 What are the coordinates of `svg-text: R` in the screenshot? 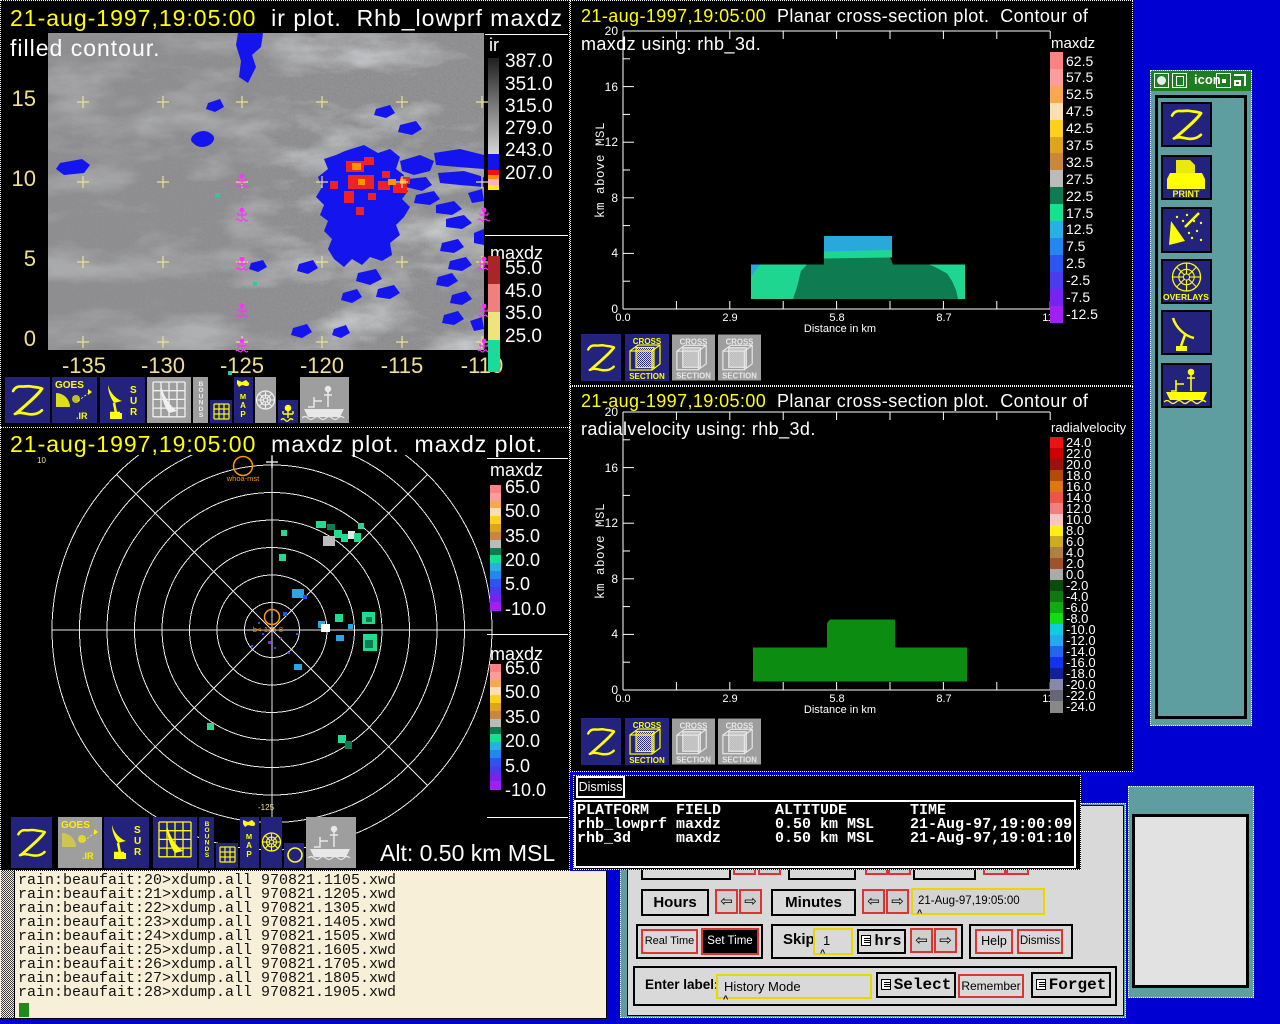 It's located at (138, 852).